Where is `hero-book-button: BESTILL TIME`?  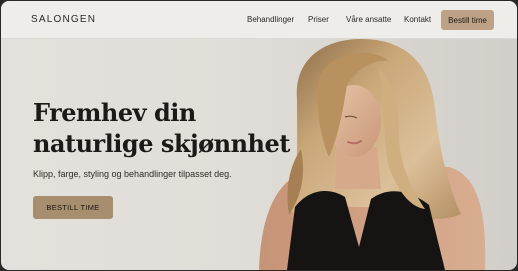 hero-book-button: BESTILL TIME is located at coordinates (73, 207).